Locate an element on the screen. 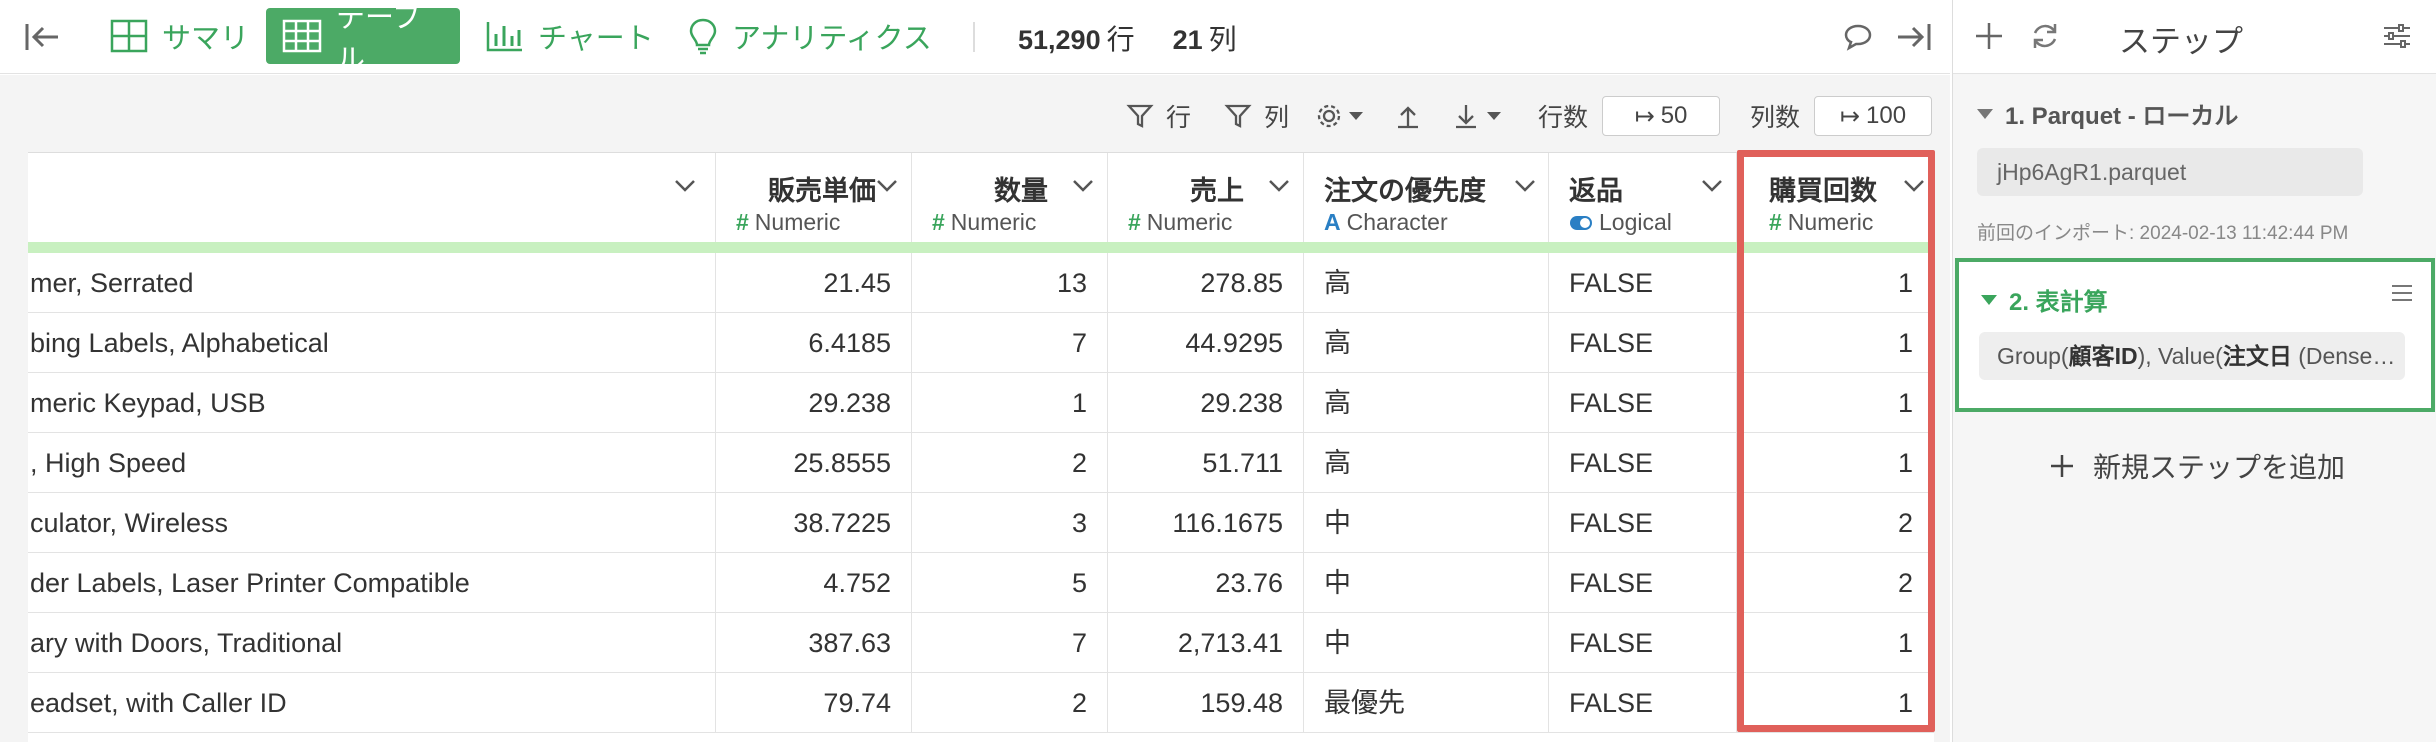 The image size is (2436, 742). cell-product: , High Speed is located at coordinates (372, 463).